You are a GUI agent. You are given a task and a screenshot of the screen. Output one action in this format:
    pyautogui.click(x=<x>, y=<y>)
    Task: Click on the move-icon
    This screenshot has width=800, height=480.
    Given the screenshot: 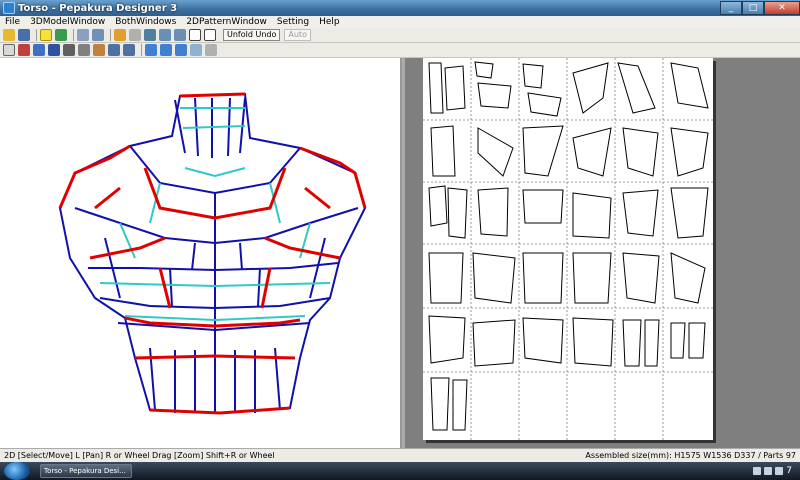 What is the action you would take?
    pyautogui.click(x=54, y=50)
    